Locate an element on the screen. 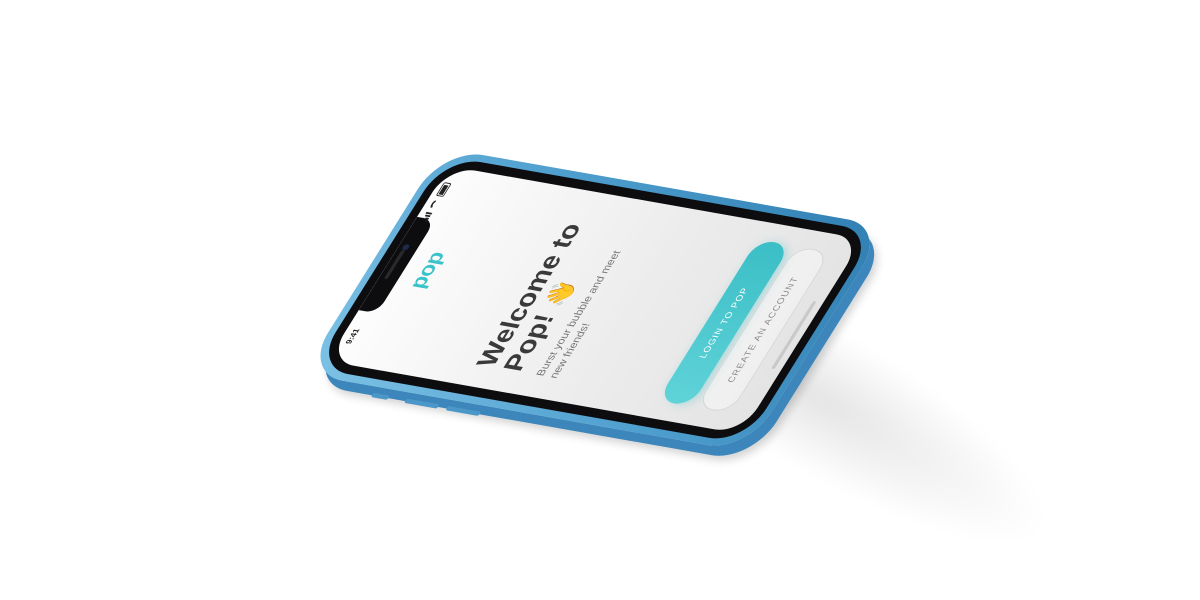  signal-icon is located at coordinates (427, 217).